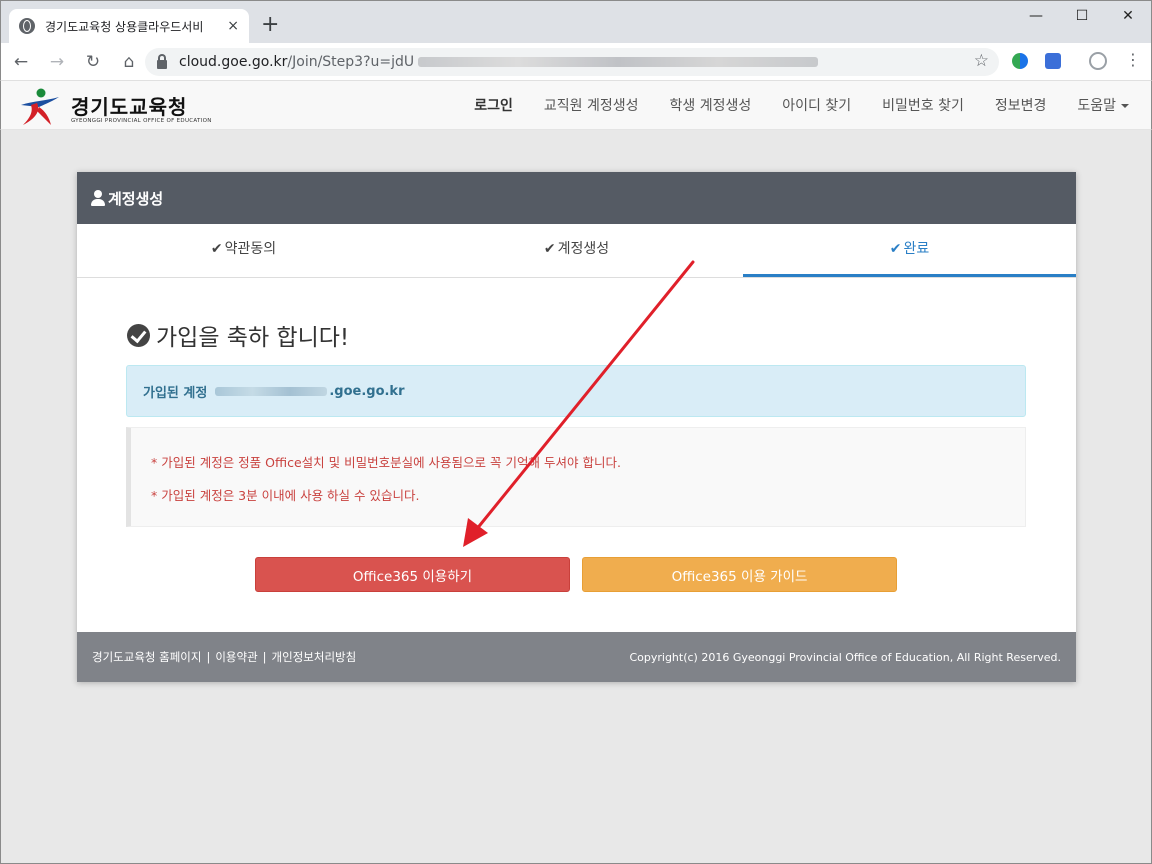 The width and height of the screenshot is (1152, 864). What do you see at coordinates (233, 26) in the screenshot?
I see `tab-close-icon: ×` at bounding box center [233, 26].